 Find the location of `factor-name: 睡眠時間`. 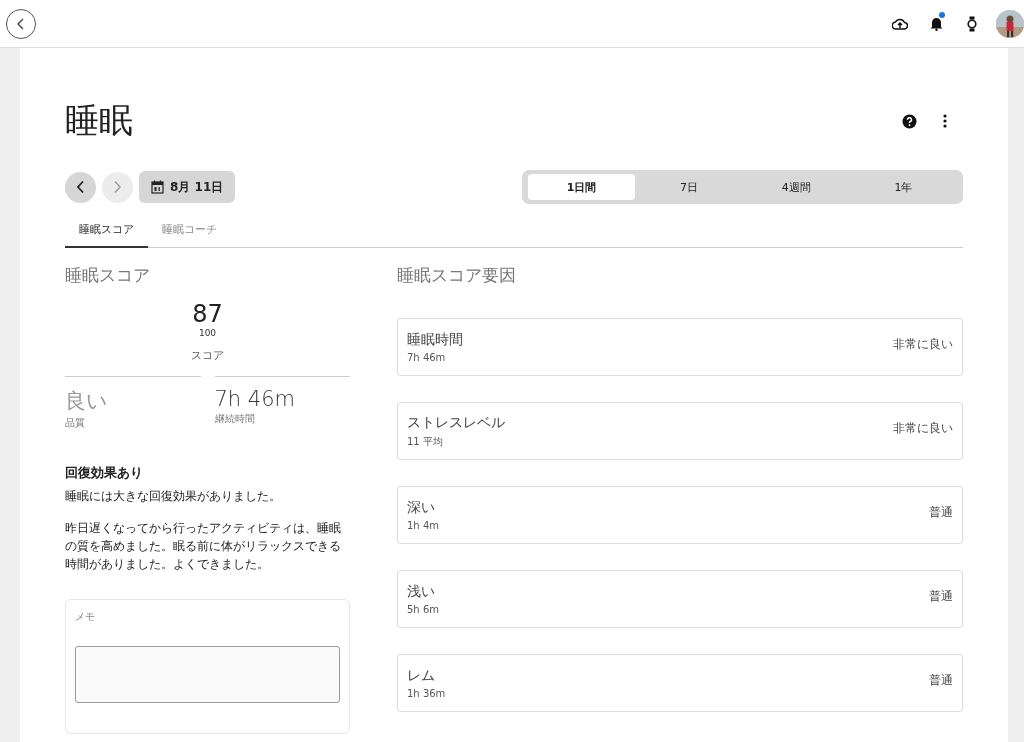

factor-name: 睡眠時間 is located at coordinates (435, 340).